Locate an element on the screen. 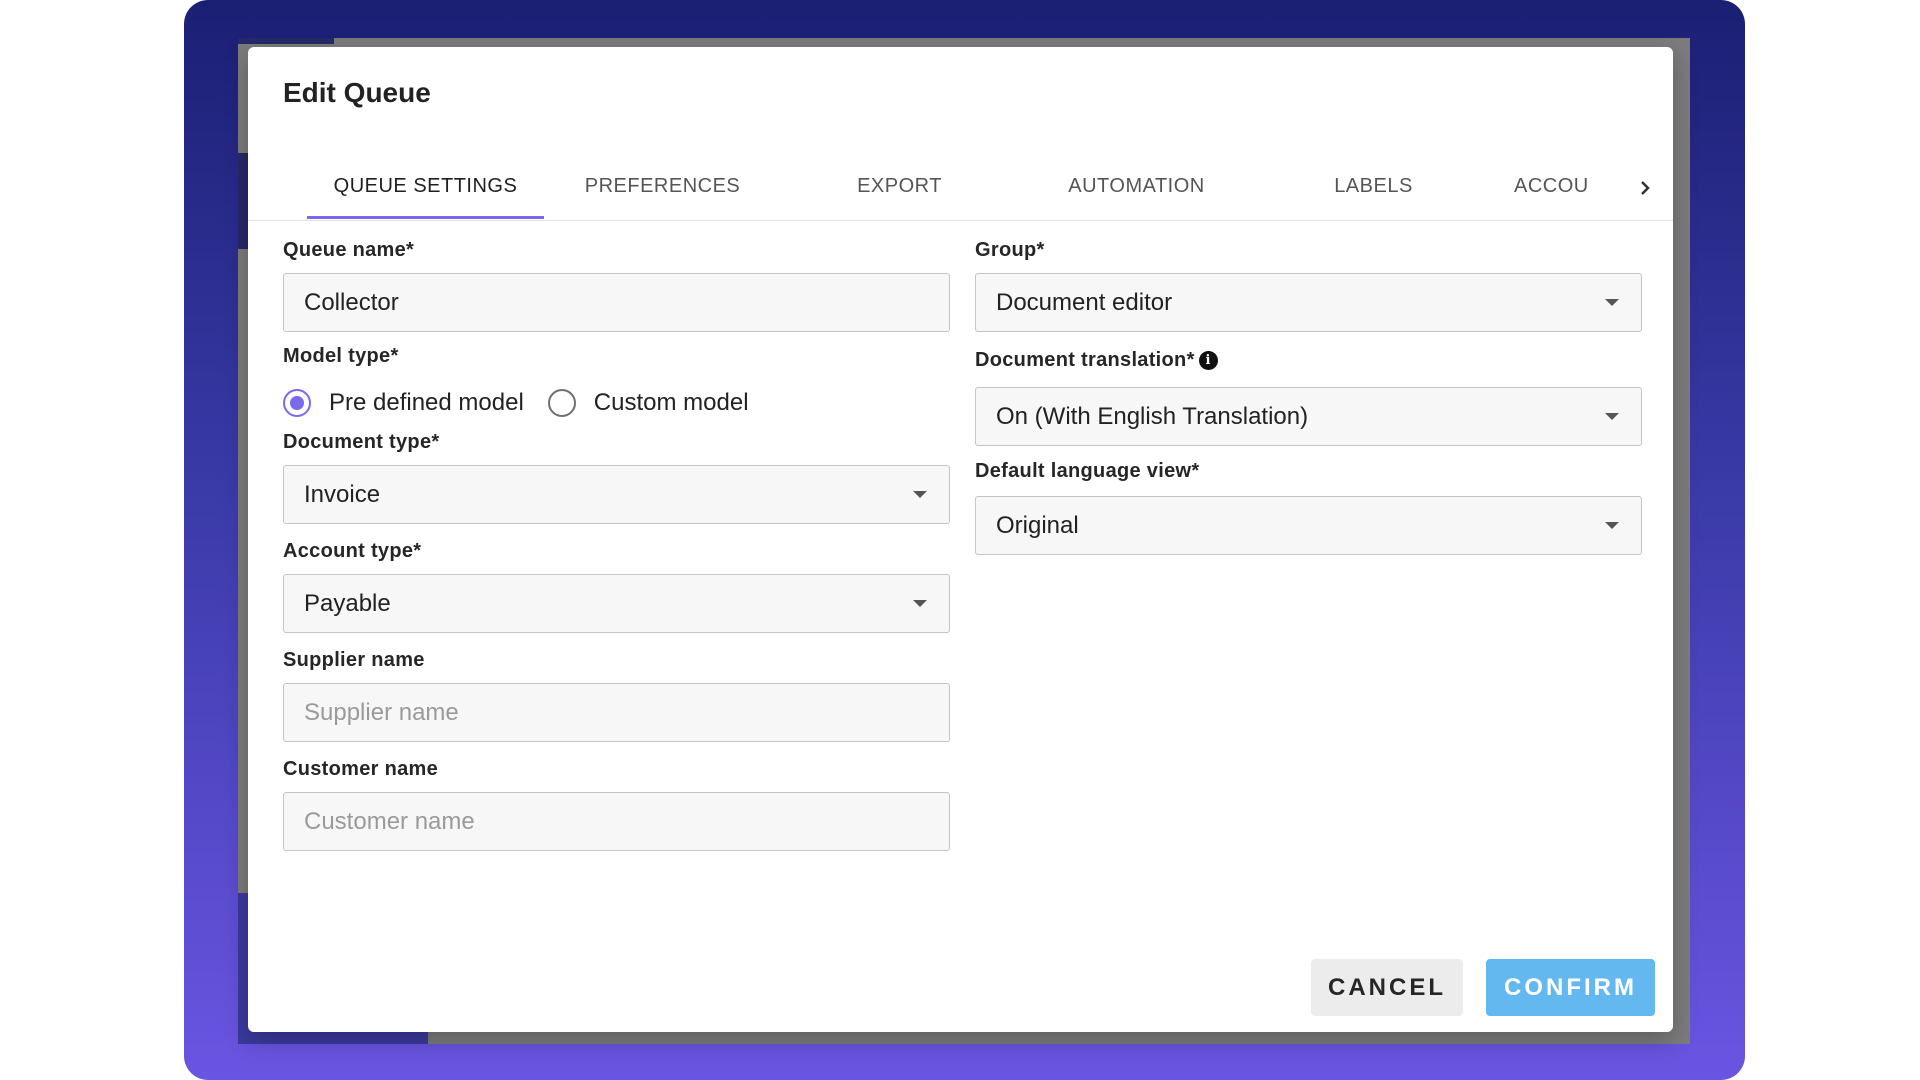 This screenshot has width=1920, height=1080. cancel-button: CANCEL is located at coordinates (1387, 987).